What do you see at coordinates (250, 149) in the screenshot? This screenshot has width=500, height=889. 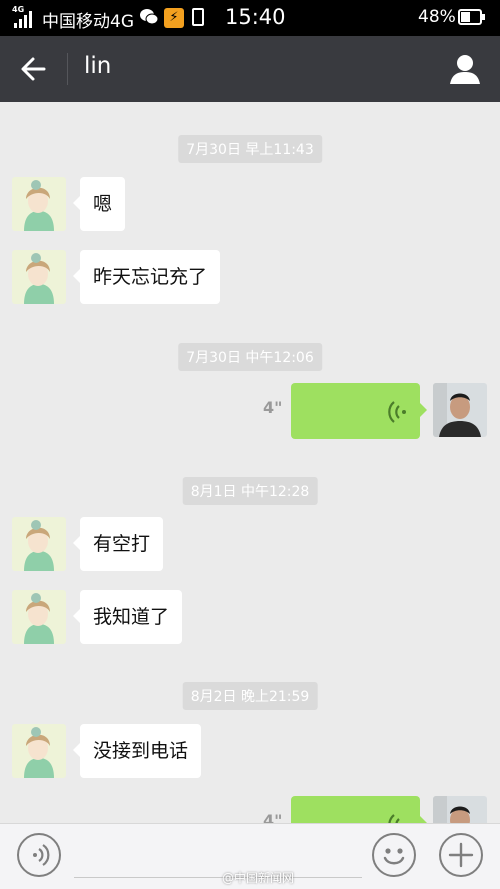 I see `timestamp: 7月30日 早上11:43` at bounding box center [250, 149].